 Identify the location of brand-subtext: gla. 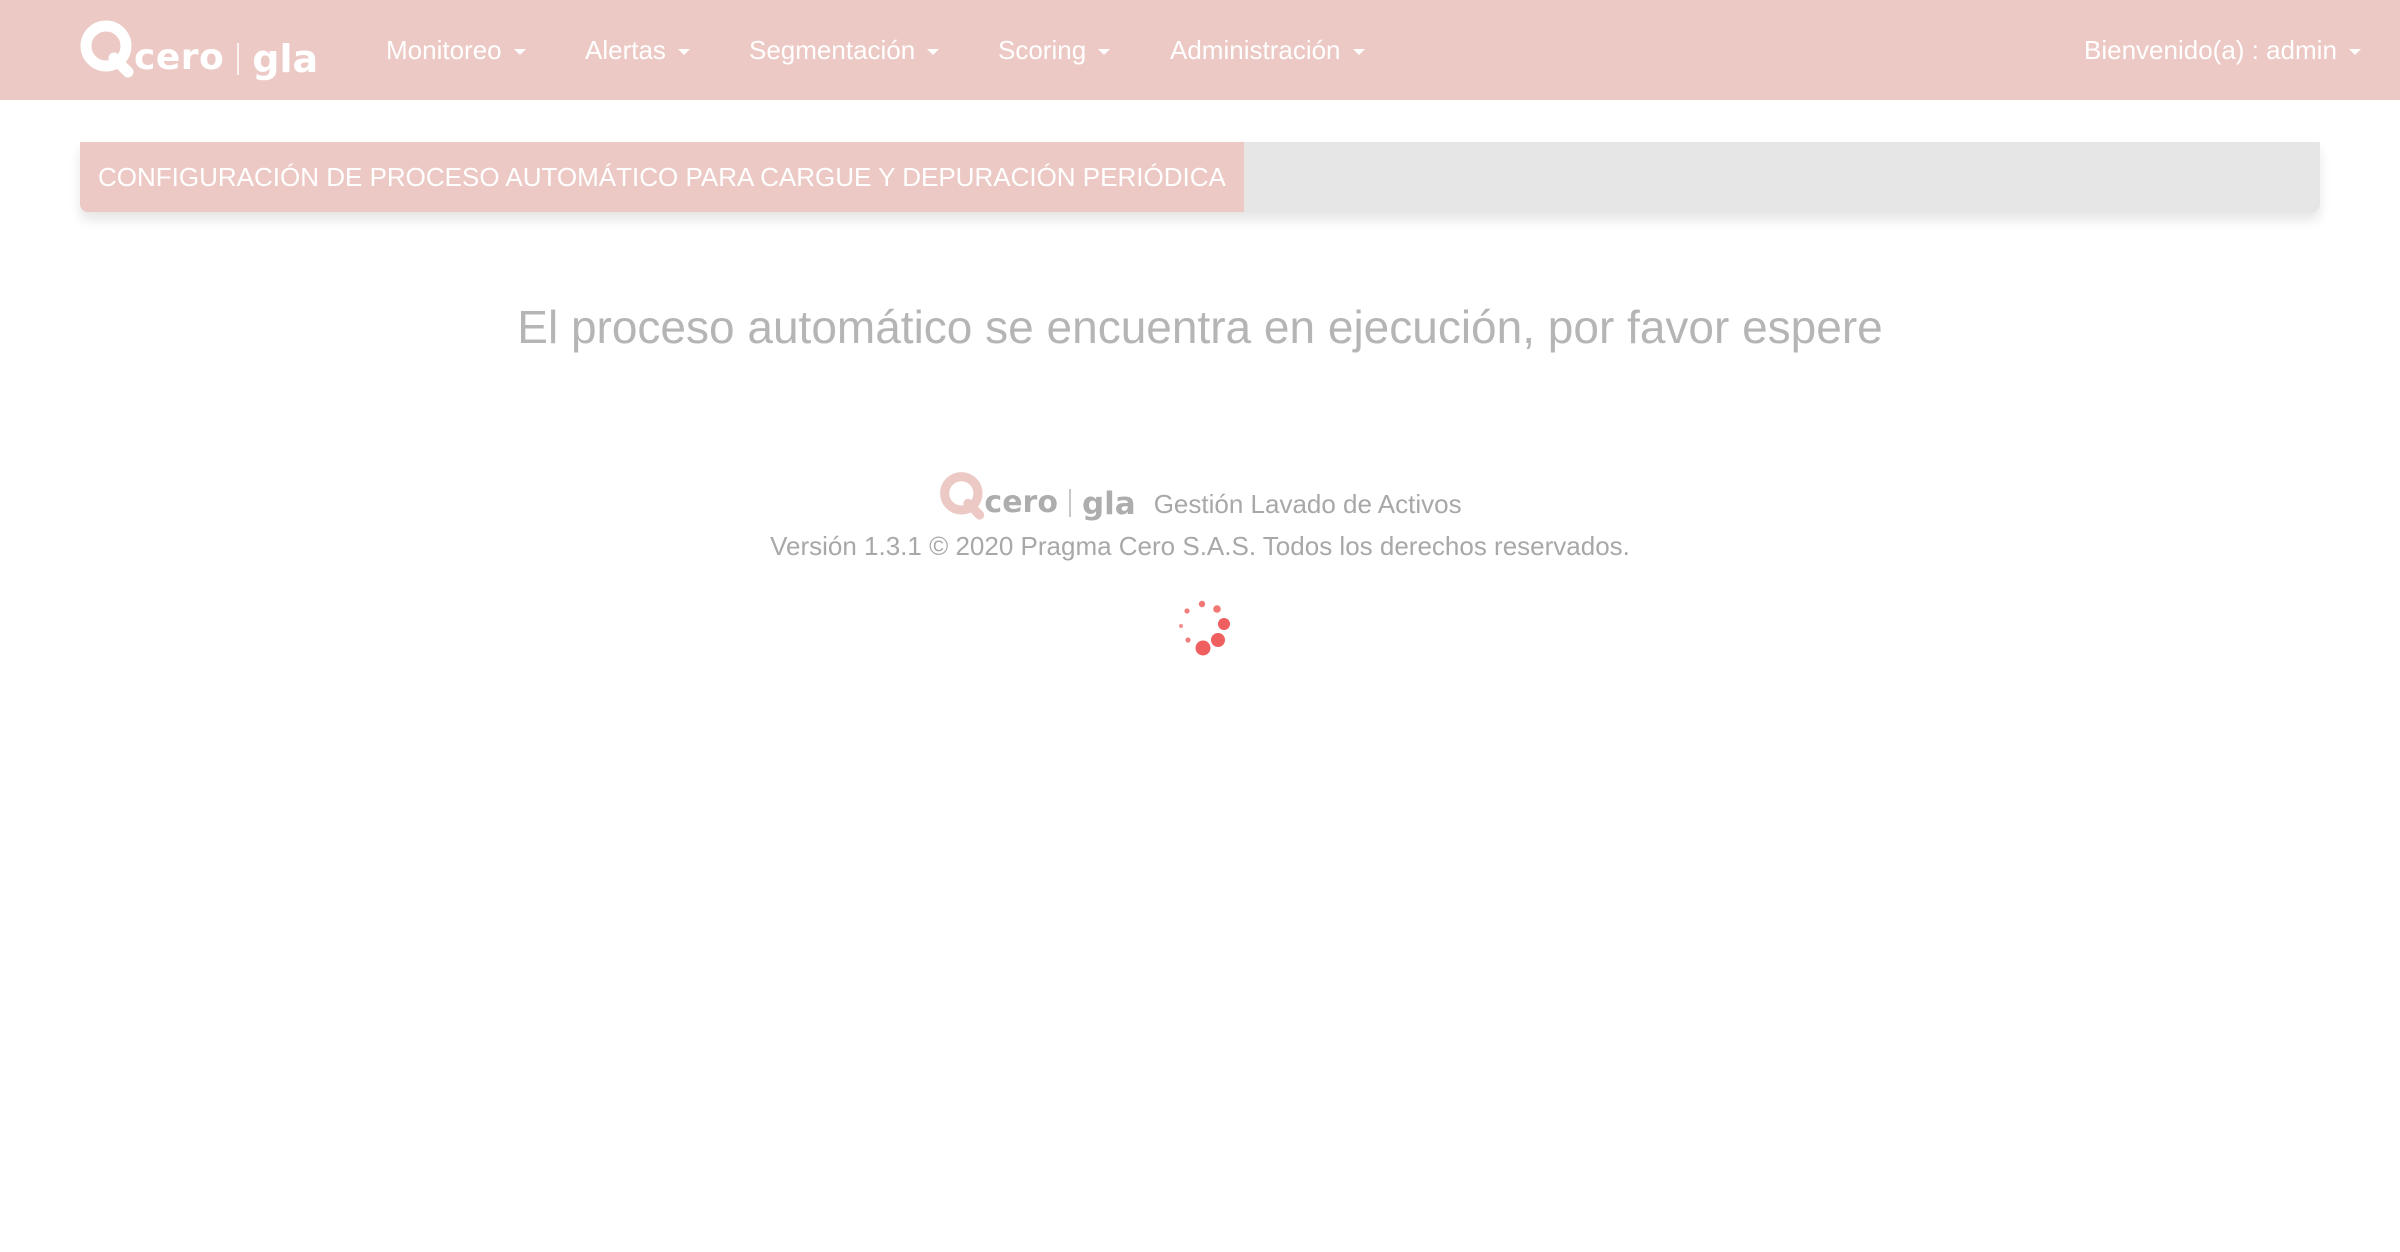
(285, 59).